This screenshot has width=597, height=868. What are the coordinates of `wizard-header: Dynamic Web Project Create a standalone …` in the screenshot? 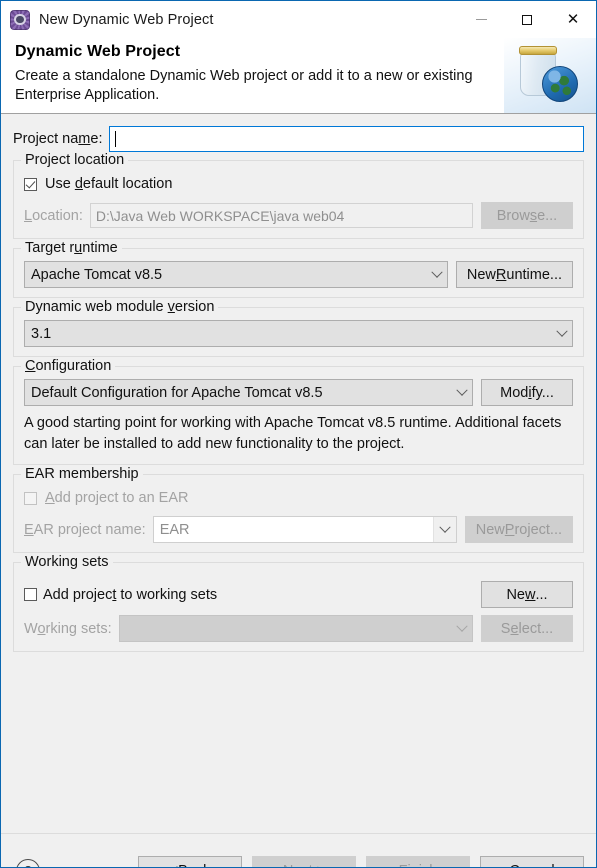 It's located at (298, 76).